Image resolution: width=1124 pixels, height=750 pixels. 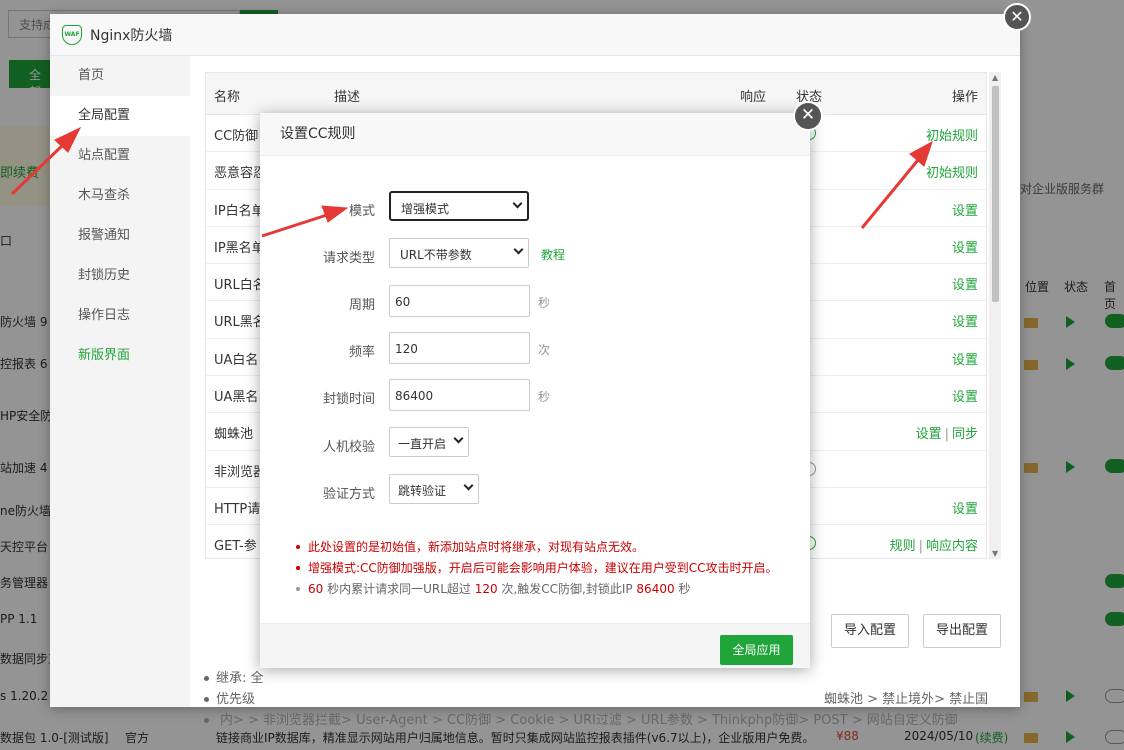 What do you see at coordinates (459, 253) in the screenshot?
I see `request-type-select: URL不带参数` at bounding box center [459, 253].